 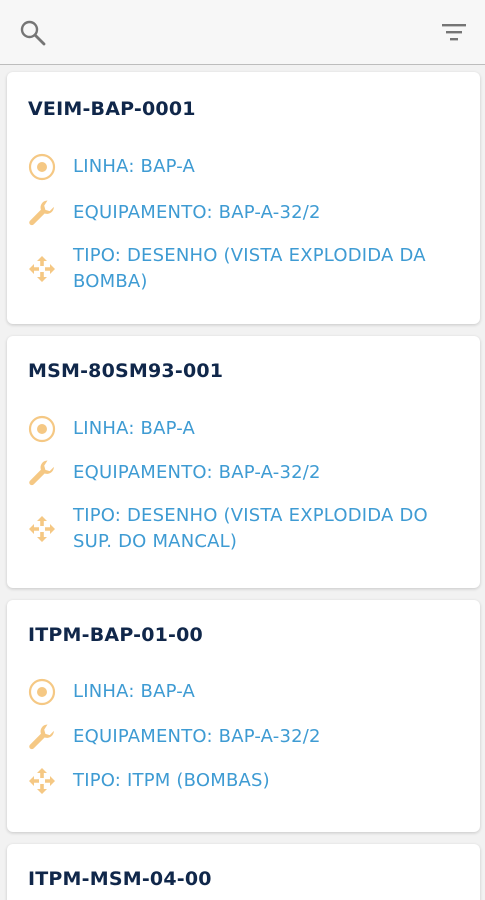 What do you see at coordinates (243, 872) in the screenshot?
I see `document-card: ITPM-MSM-04-00` at bounding box center [243, 872].